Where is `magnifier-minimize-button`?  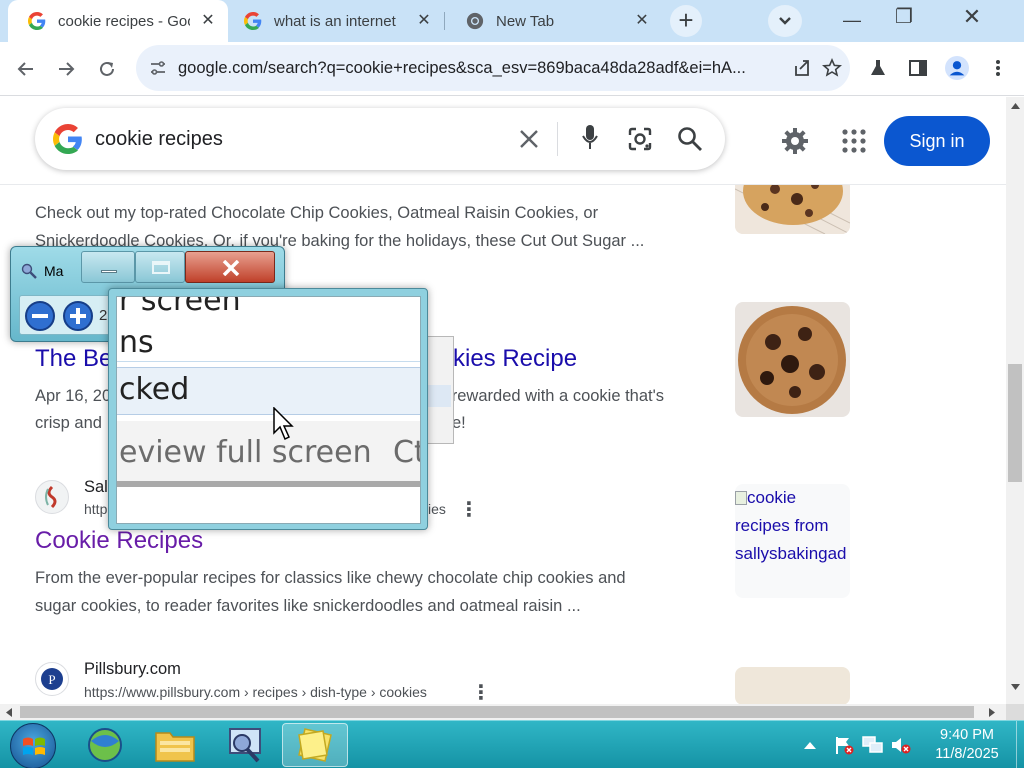 magnifier-minimize-button is located at coordinates (108, 267).